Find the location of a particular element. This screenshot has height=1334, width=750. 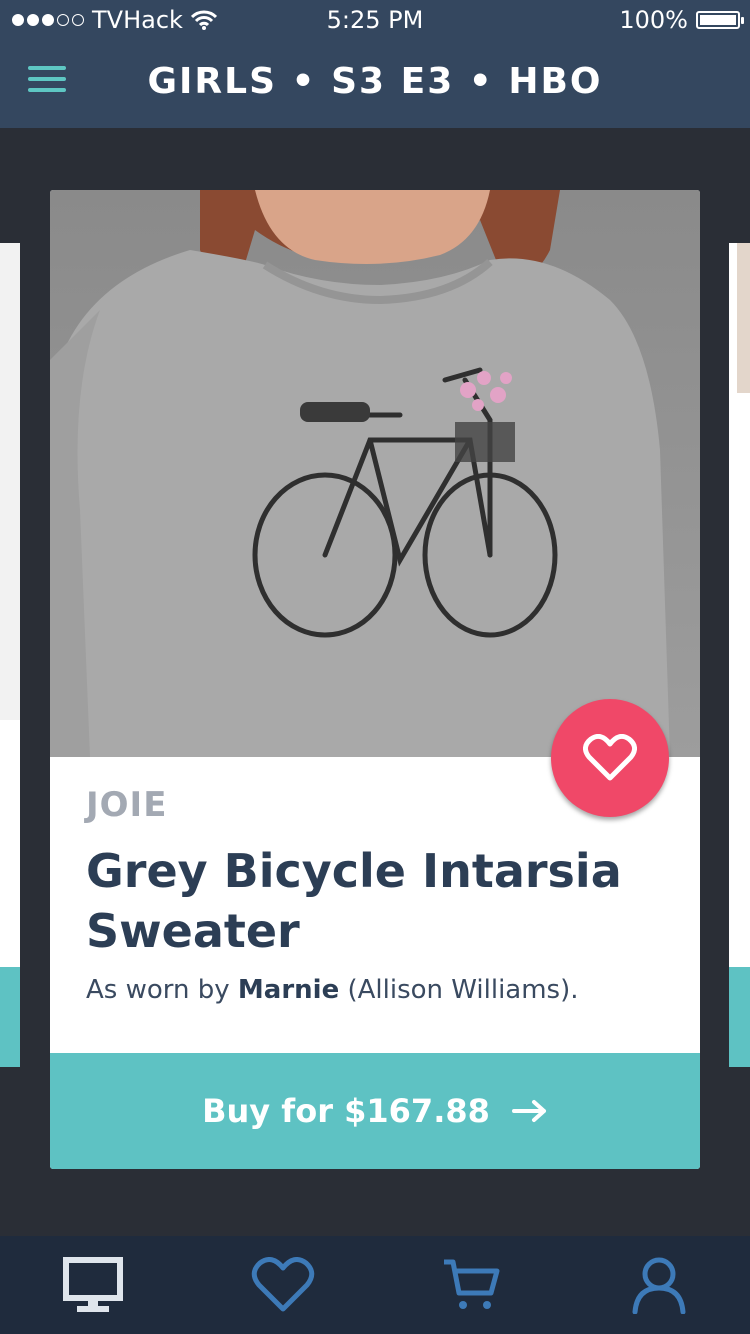

arrow-right-icon is located at coordinates (528, 1111).